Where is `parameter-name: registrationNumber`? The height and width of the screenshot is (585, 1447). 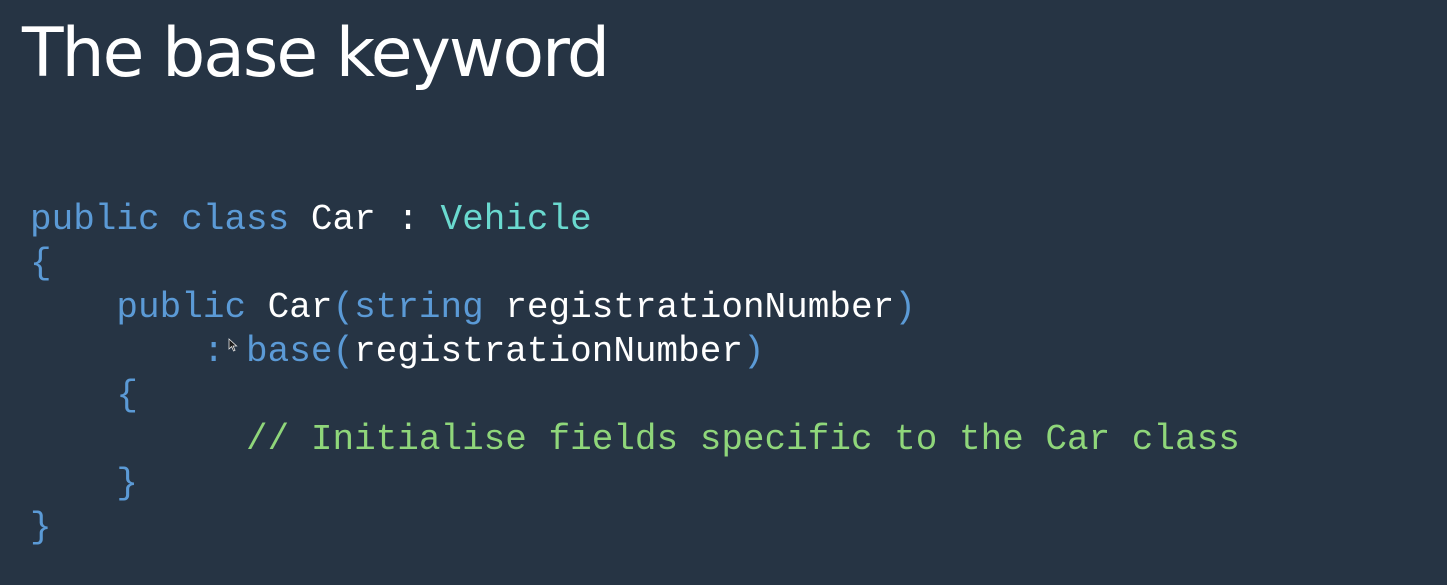 parameter-name: registrationNumber is located at coordinates (700, 307).